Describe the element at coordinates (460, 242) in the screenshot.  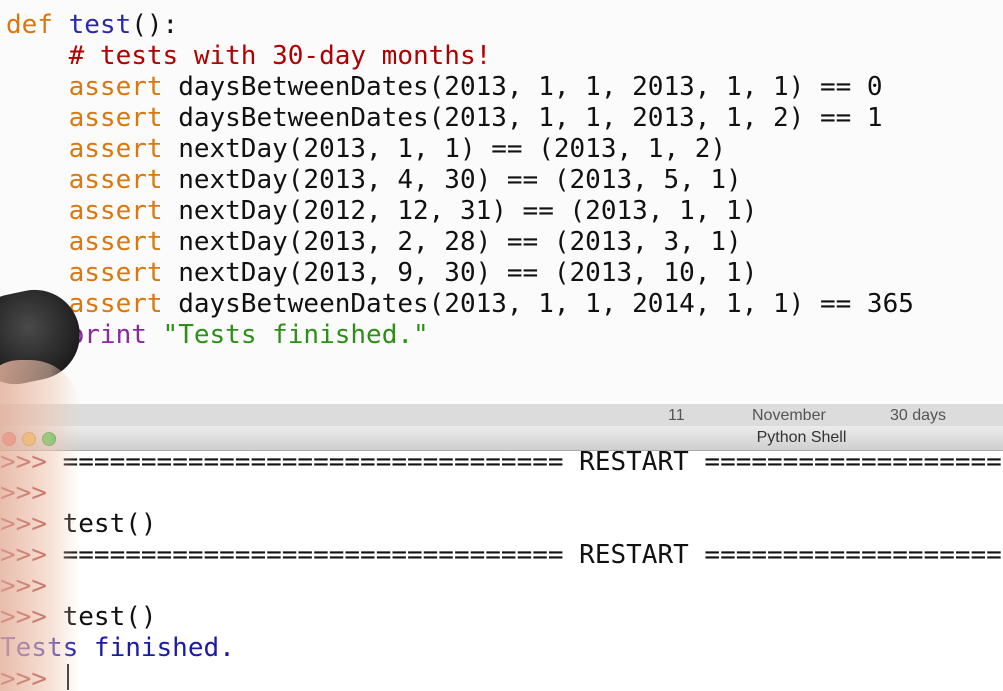
I see `code-token: nextDay(2013, 2, 28) == (2013, 3, 1)` at that location.